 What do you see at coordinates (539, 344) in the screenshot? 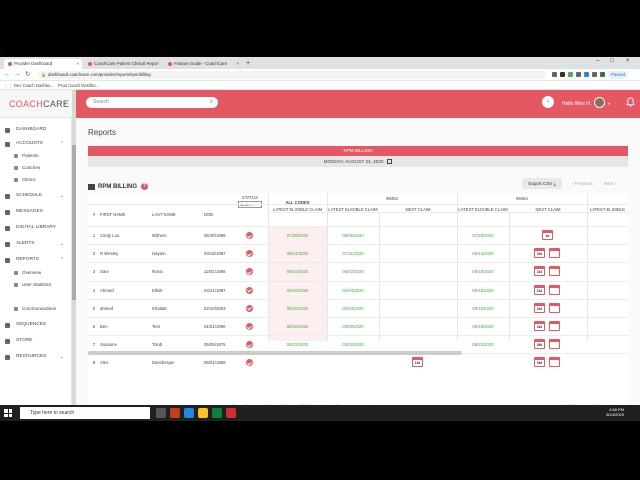
I see `calendar-icon: 28d` at bounding box center [539, 344].